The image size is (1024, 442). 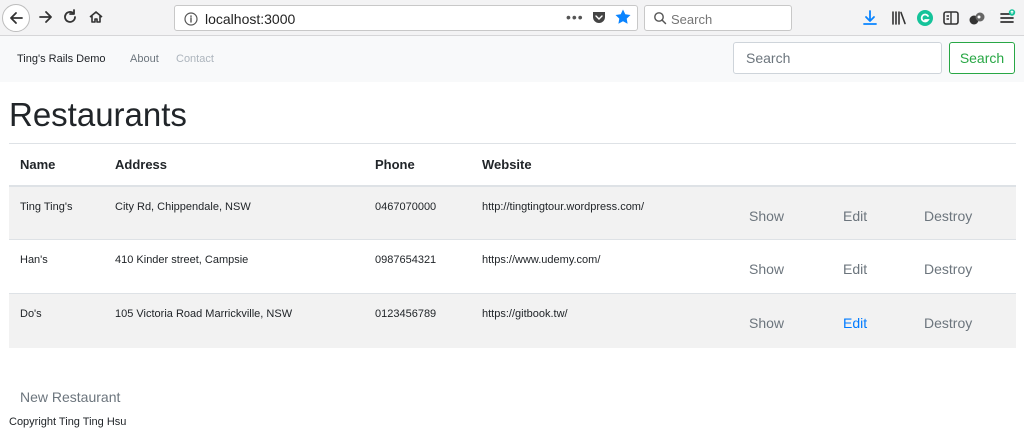 What do you see at coordinates (417, 165) in the screenshot?
I see `column-header-phone: Phone` at bounding box center [417, 165].